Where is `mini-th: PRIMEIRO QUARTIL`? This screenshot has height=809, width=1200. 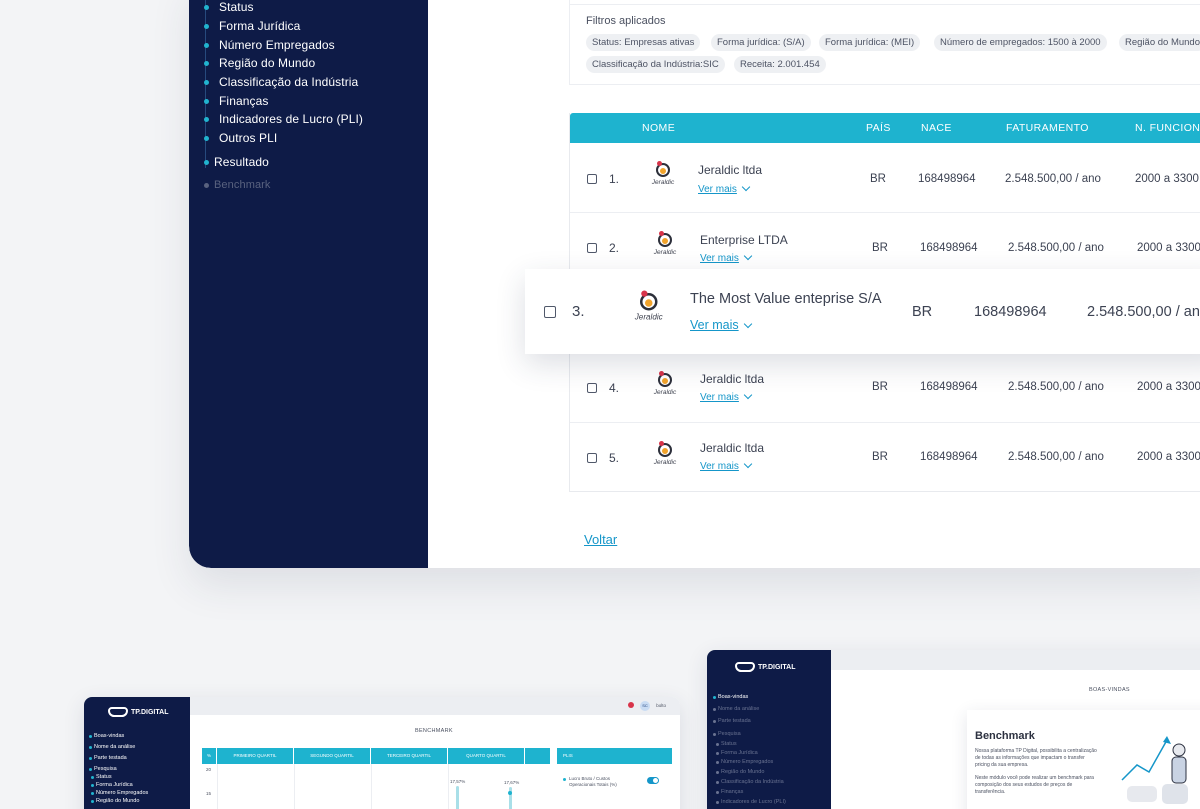
mini-th: PRIMEIRO QUARTIL is located at coordinates (255, 756).